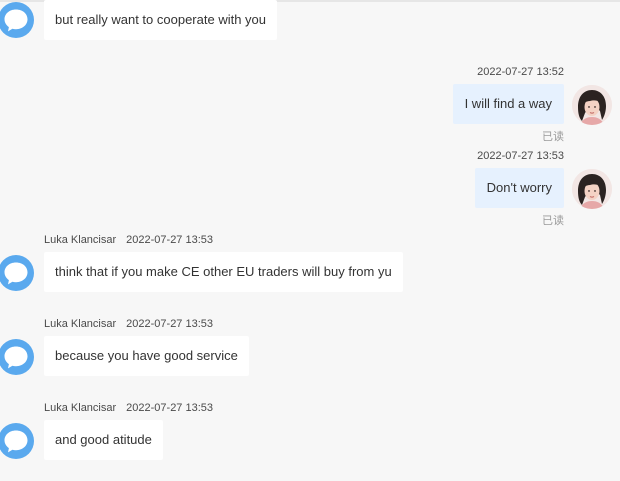 This screenshot has height=481, width=620. I want to click on message-bubble: because you have good service, so click(146, 356).